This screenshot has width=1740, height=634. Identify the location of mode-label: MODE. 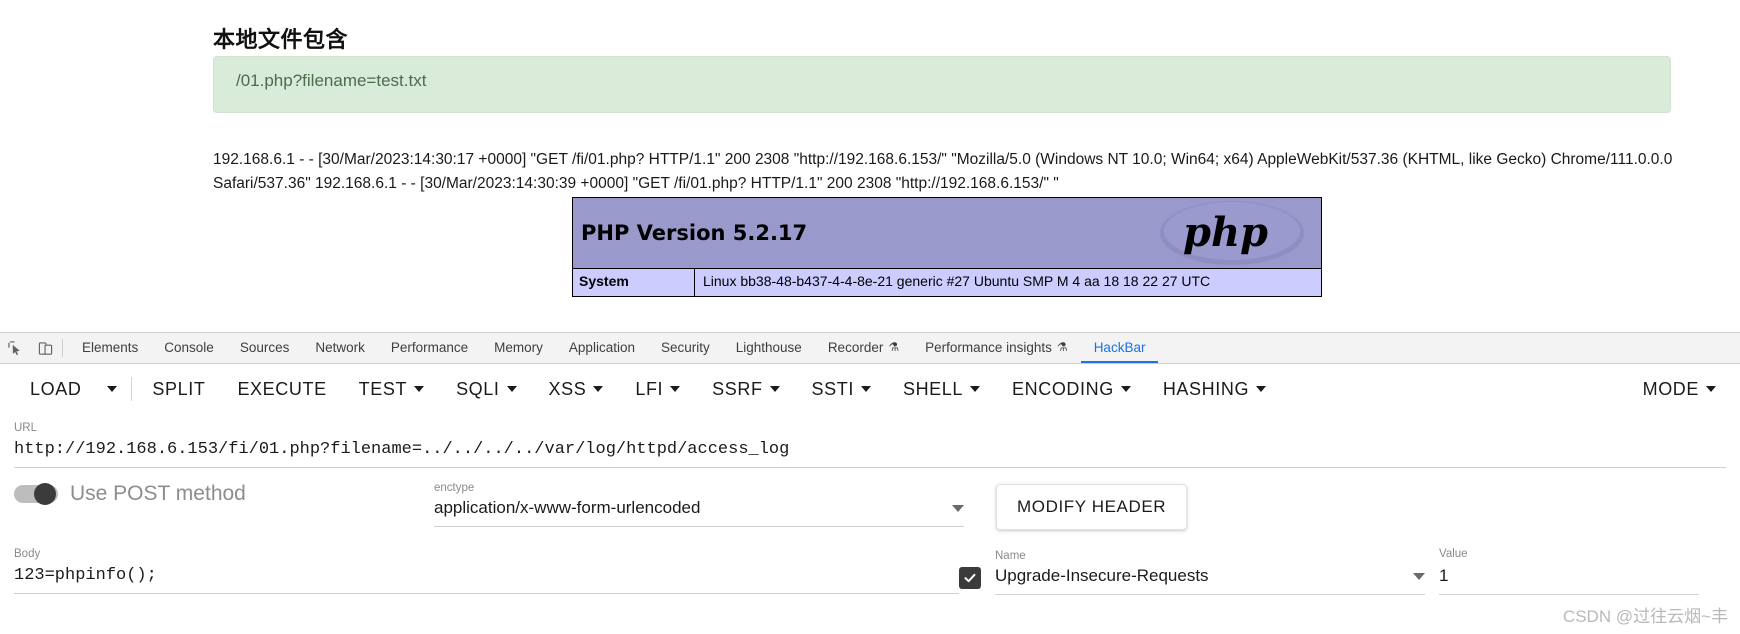
(1670, 388).